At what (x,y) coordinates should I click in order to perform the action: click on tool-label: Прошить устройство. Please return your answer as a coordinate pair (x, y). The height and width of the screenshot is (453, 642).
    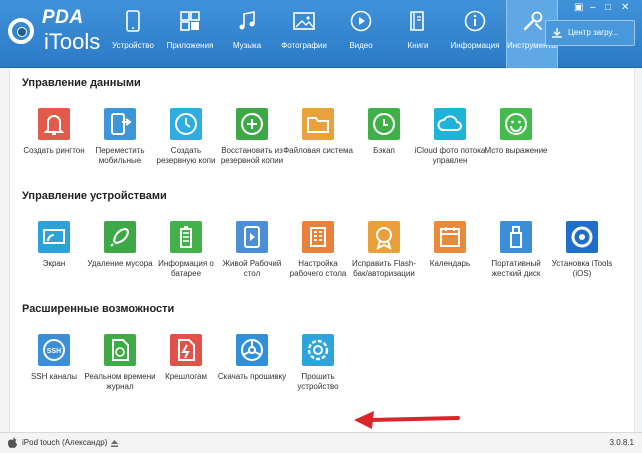
    Looking at the image, I should click on (318, 381).